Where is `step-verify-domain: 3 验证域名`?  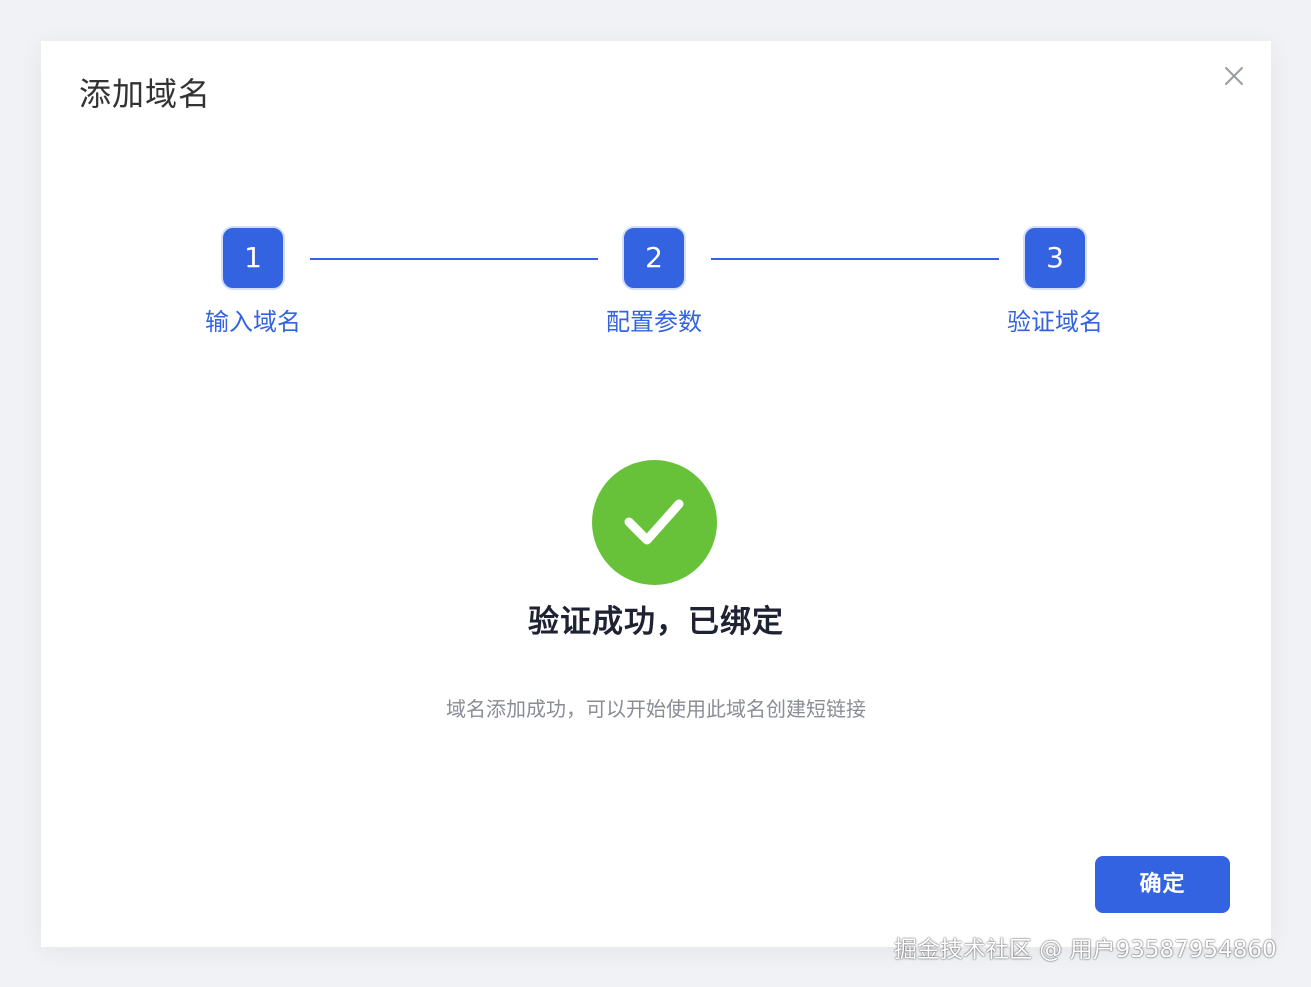 step-verify-domain: 3 验证域名 is located at coordinates (1055, 281).